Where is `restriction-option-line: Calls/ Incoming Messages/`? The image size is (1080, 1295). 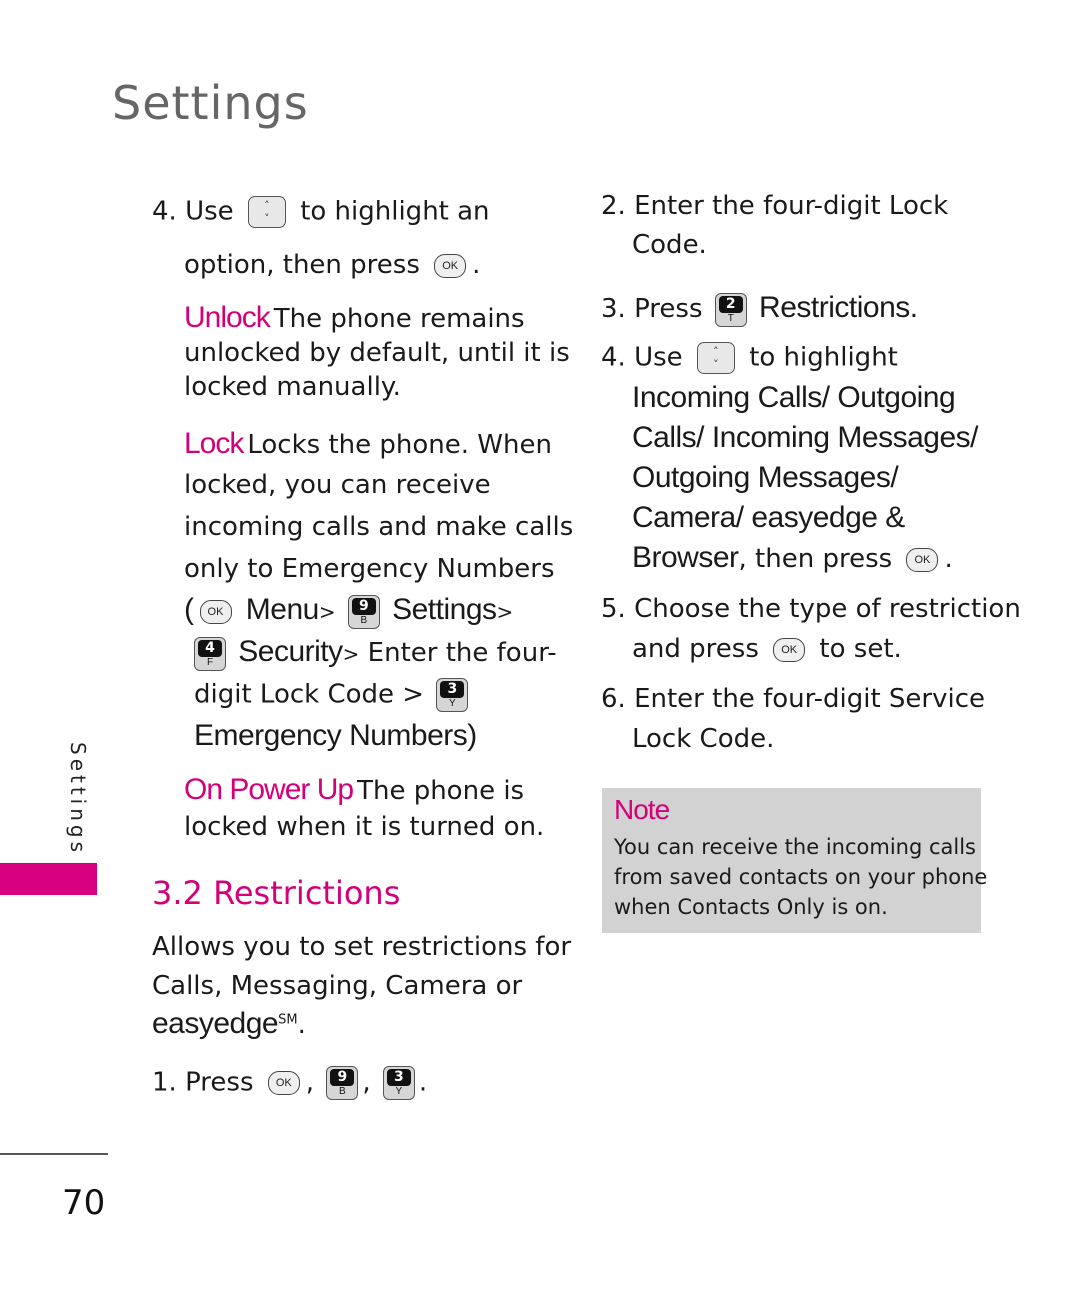 restriction-option-line: Calls/ Incoming Messages/ is located at coordinates (805, 437).